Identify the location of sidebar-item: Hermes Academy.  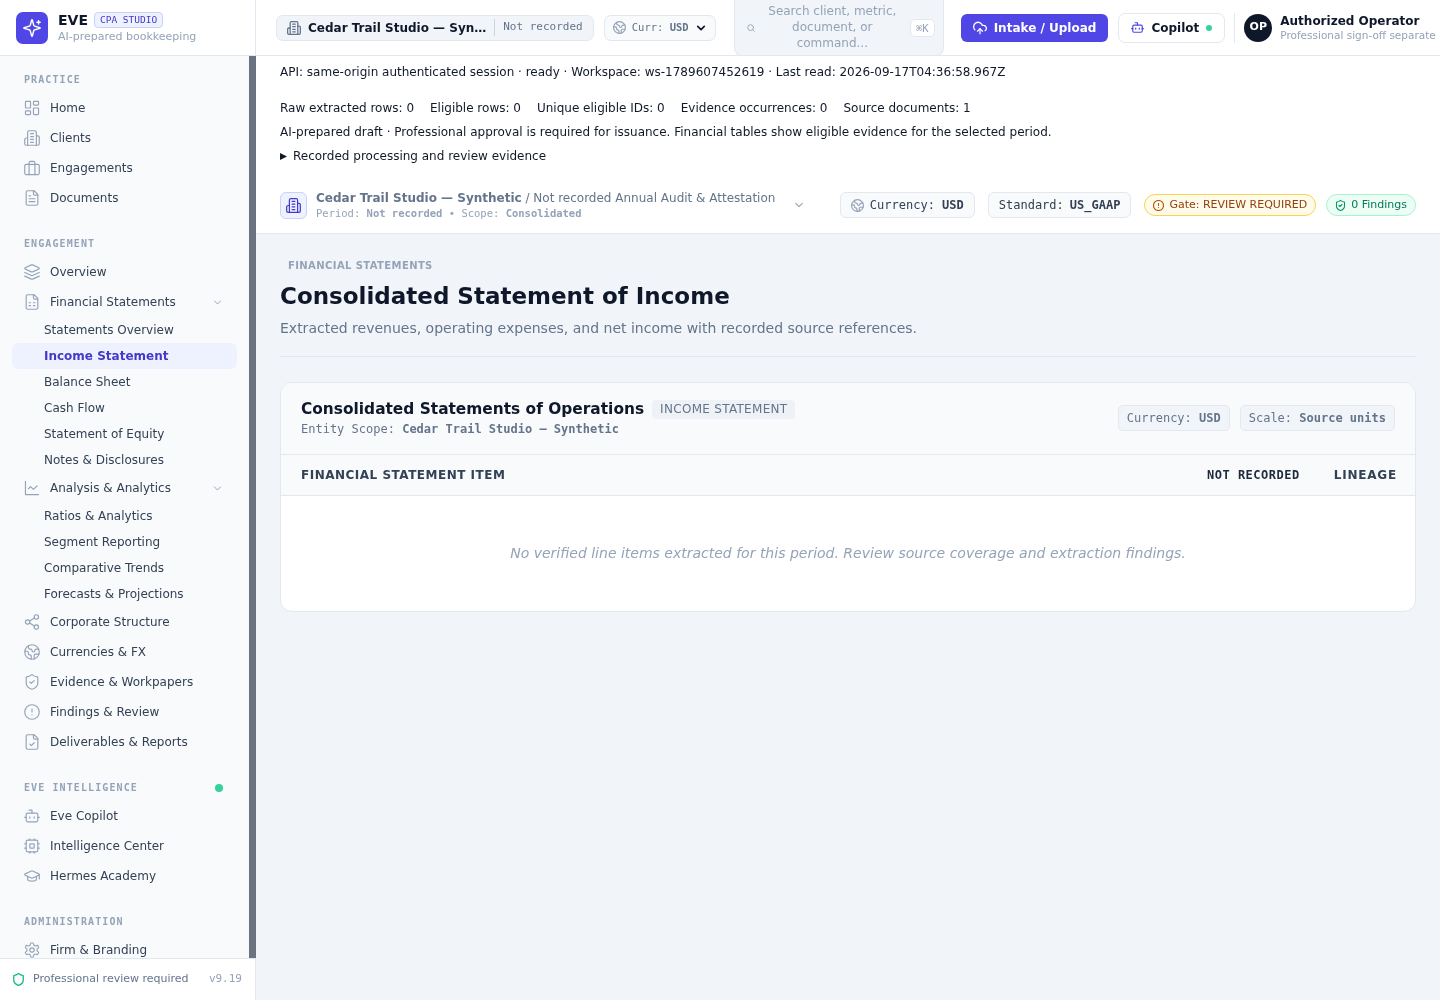
(124, 876).